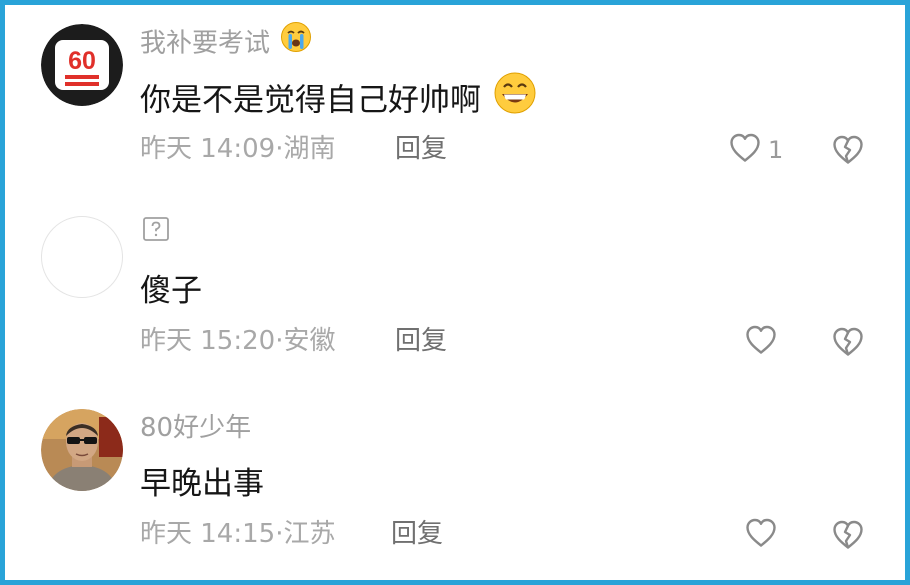  I want to click on like-count: 1, so click(776, 150).